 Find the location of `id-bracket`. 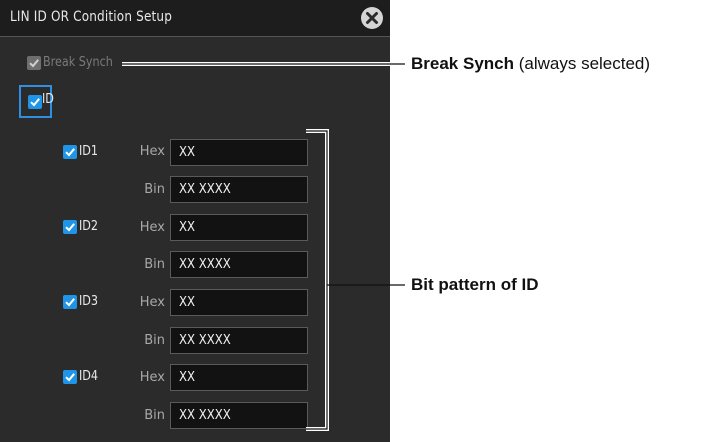

id-bracket is located at coordinates (317, 280).